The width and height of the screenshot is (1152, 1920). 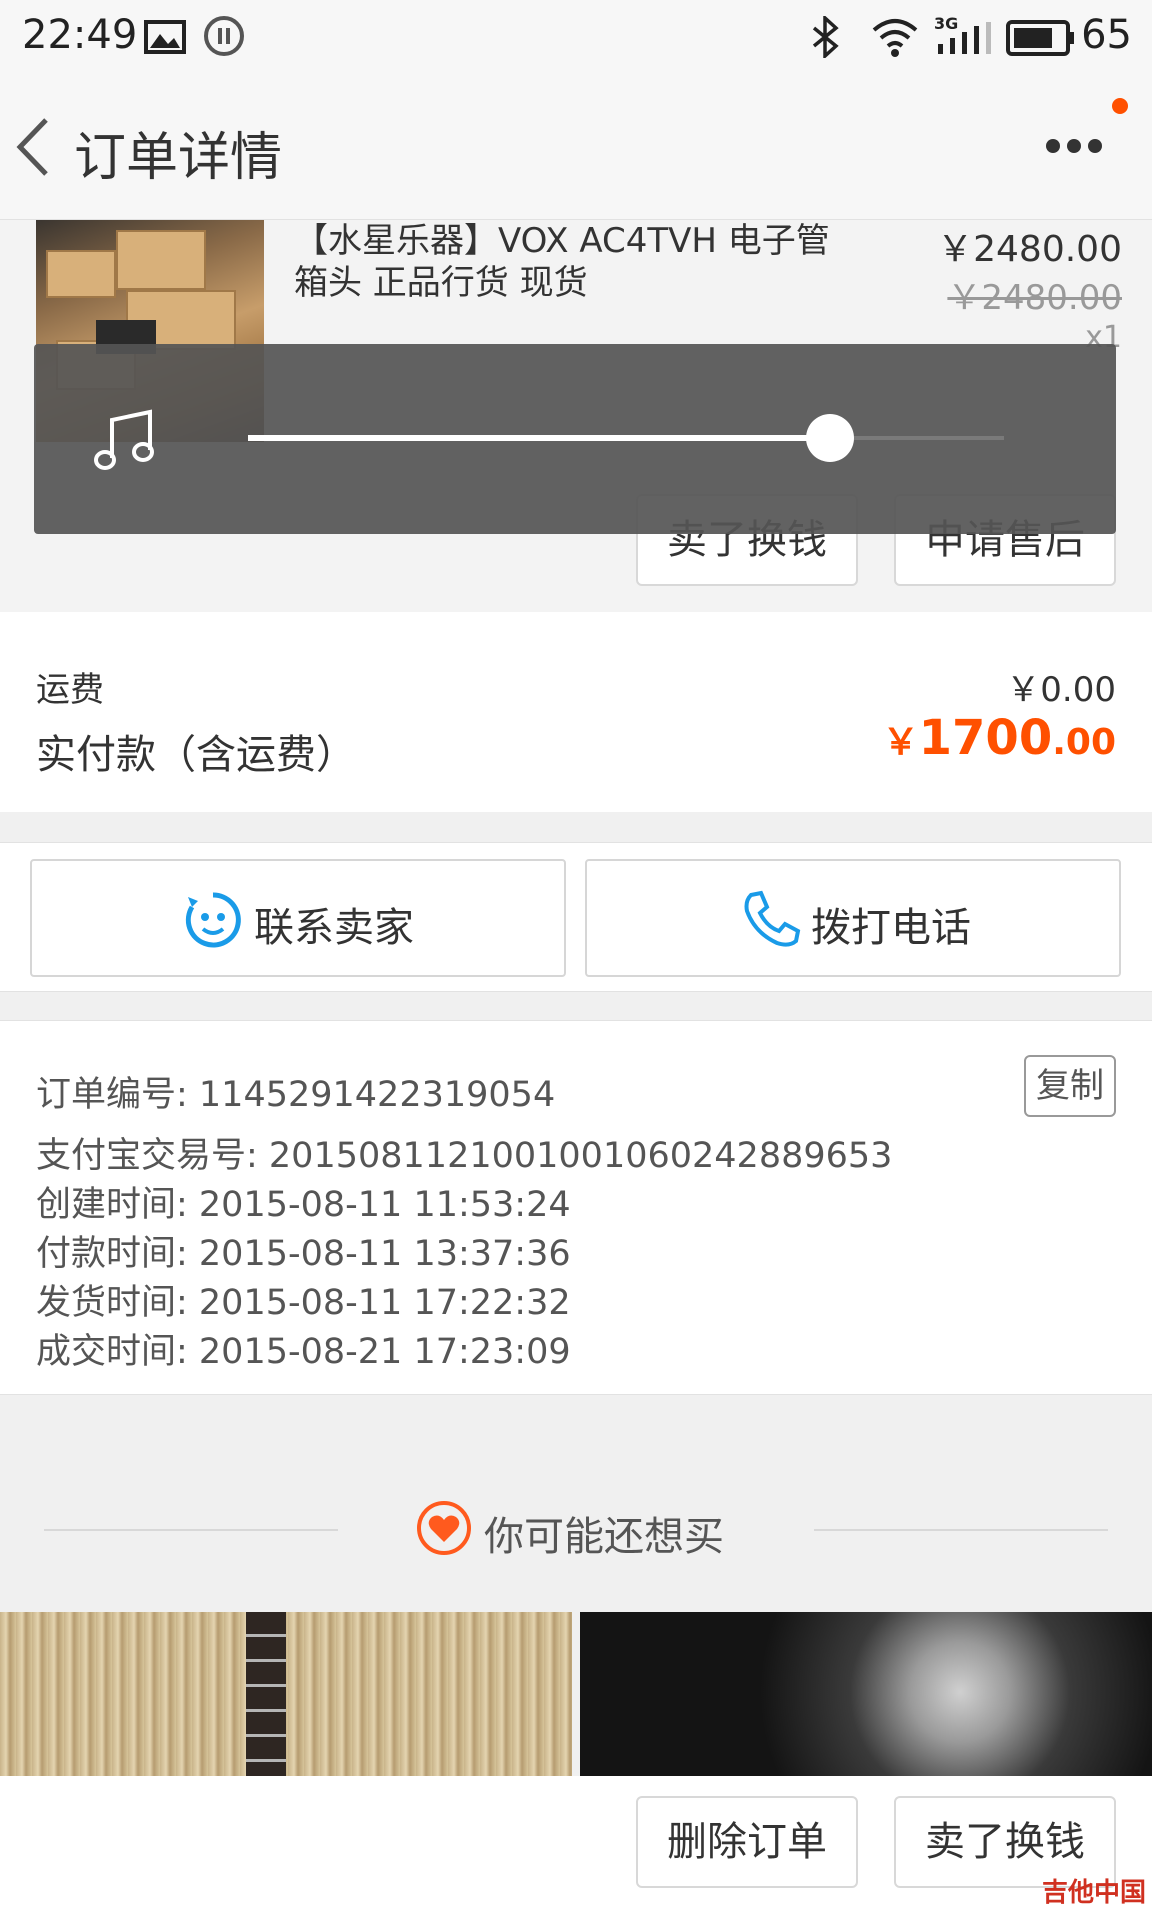 I want to click on notification-dot, so click(x=1120, y=106).